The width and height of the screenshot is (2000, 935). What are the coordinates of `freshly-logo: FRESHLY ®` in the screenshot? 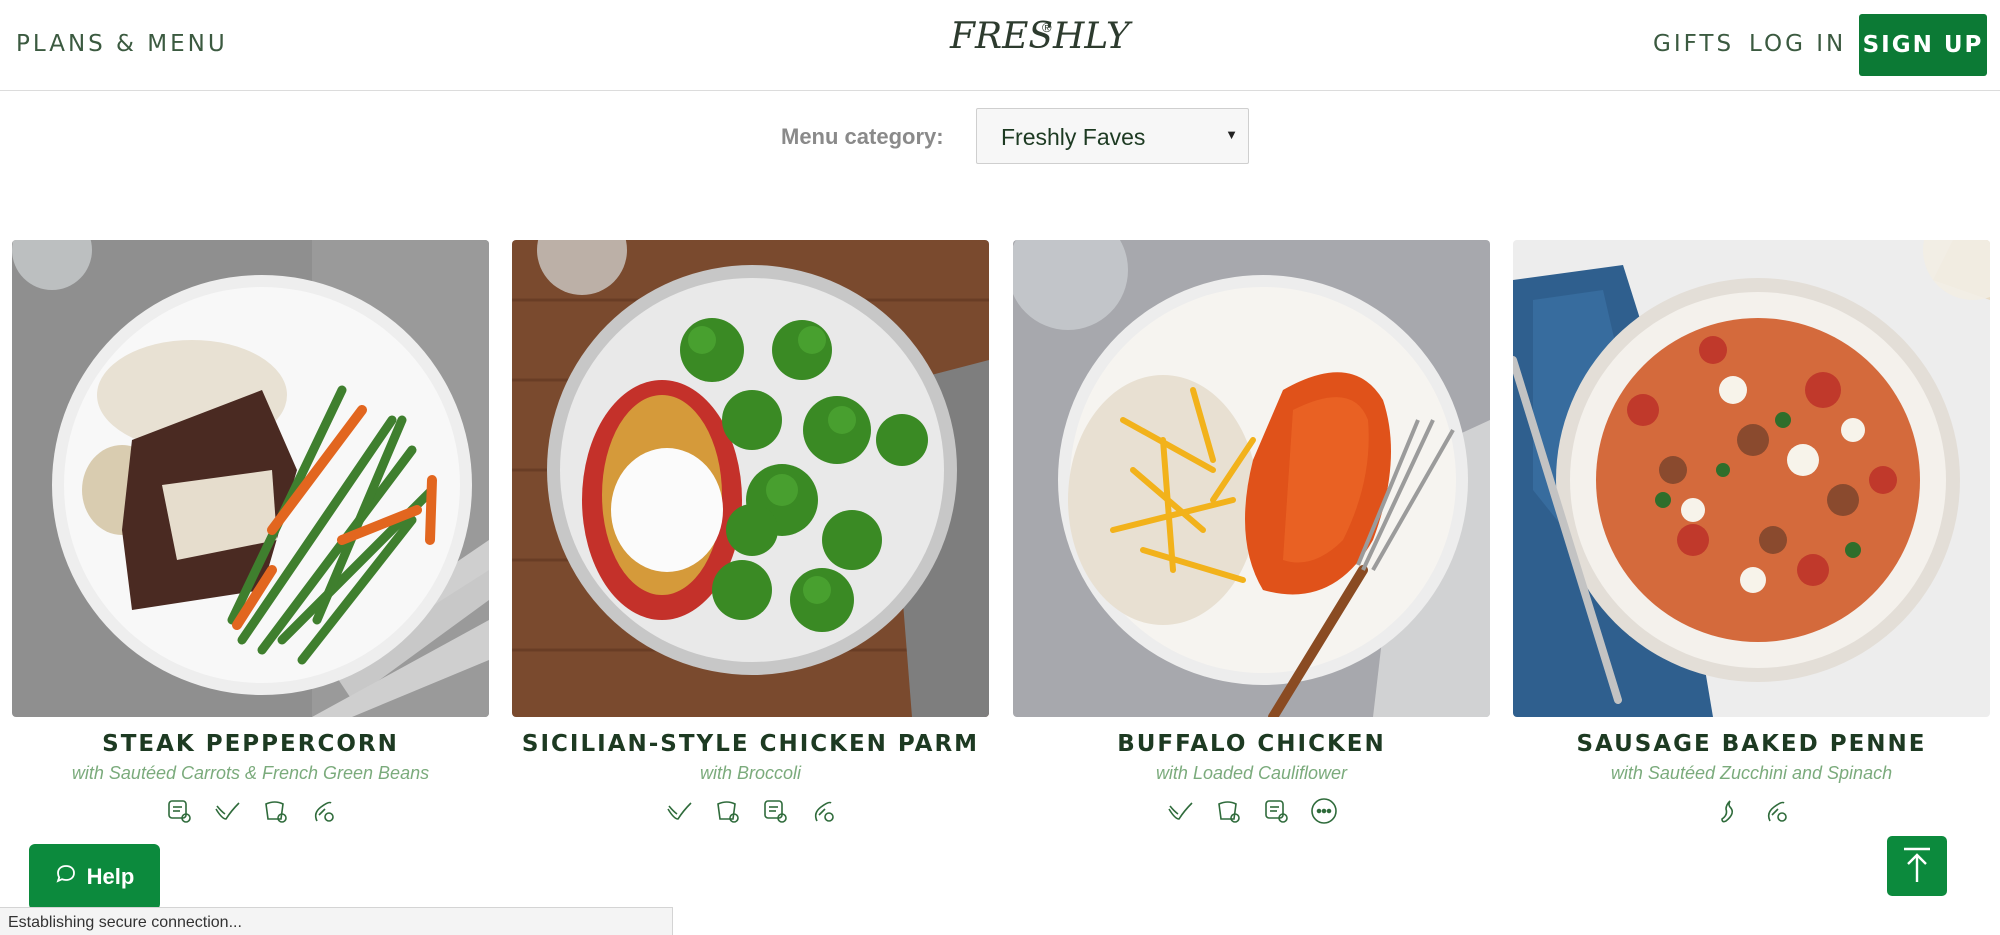 It's located at (1040, 42).